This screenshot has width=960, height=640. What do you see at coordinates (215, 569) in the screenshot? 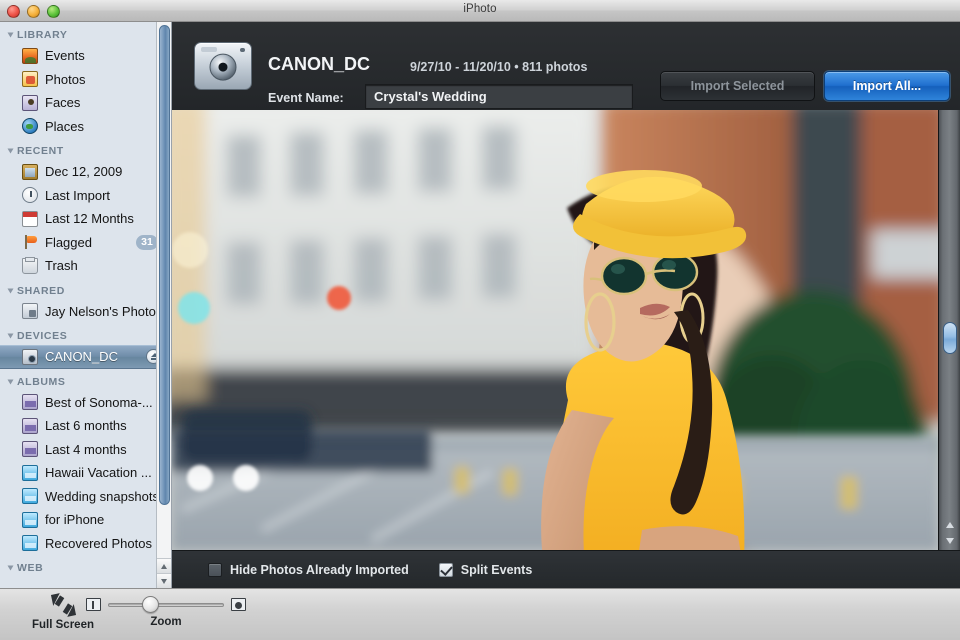
I see `checkbox-icon` at bounding box center [215, 569].